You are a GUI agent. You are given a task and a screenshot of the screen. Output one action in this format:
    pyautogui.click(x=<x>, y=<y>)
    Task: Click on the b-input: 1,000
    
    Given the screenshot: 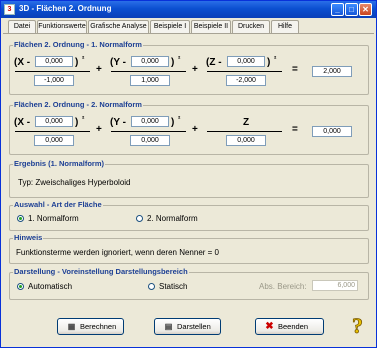 What is the action you would take?
    pyautogui.click(x=150, y=80)
    